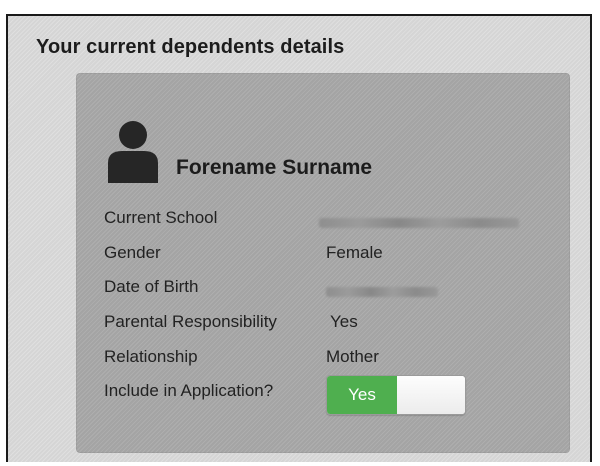 The height and width of the screenshot is (466, 600). I want to click on date-of-birth-value-redacted, so click(382, 292).